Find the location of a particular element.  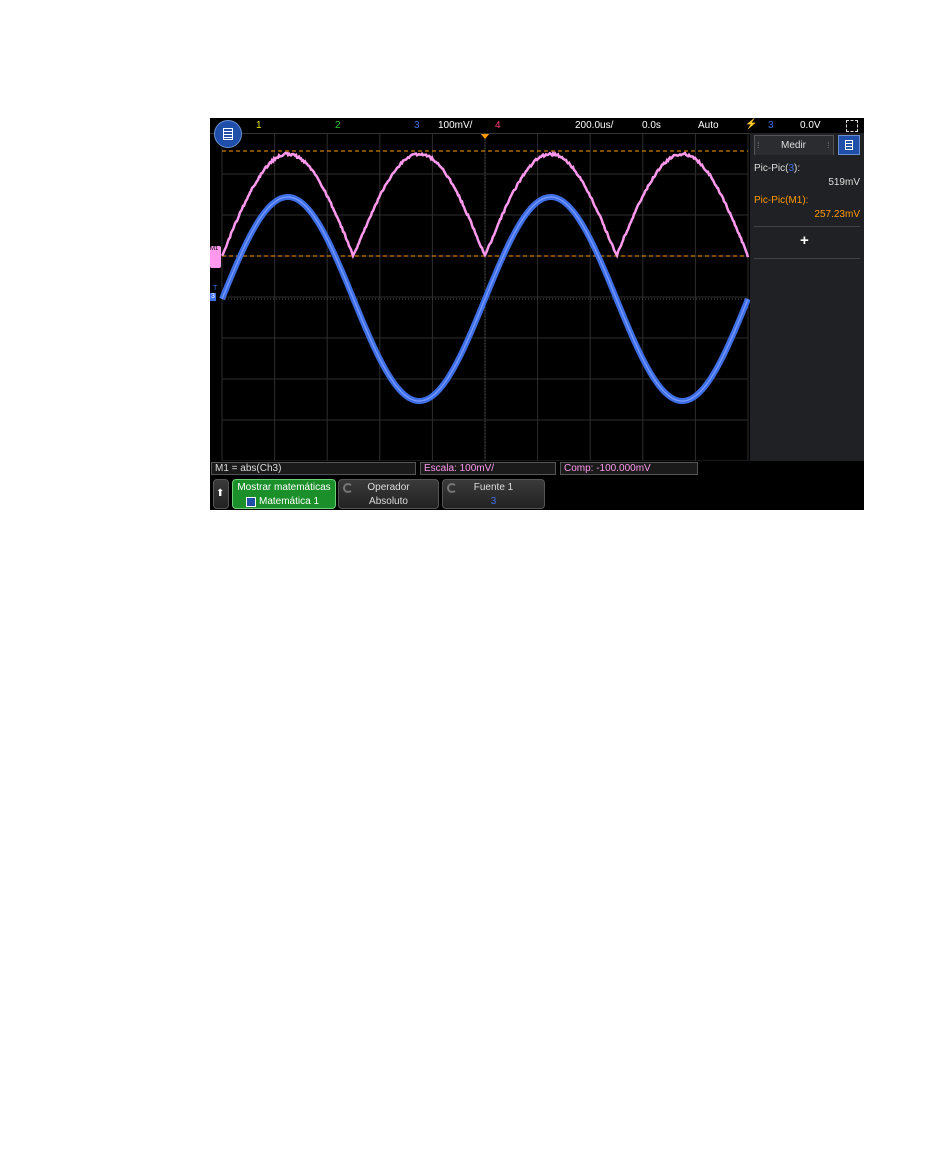

channel-2-indicator: 2 is located at coordinates (338, 126).